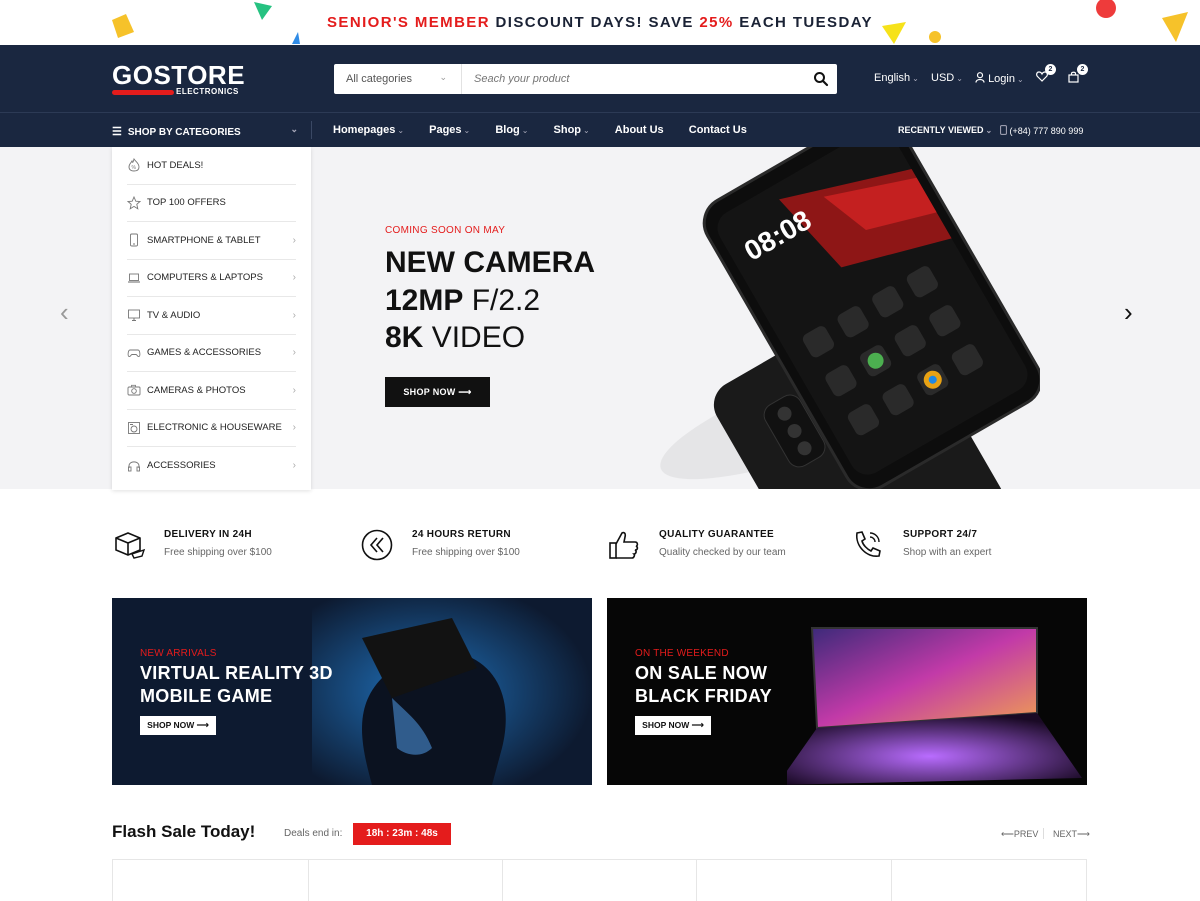 The height and width of the screenshot is (901, 1200). I want to click on category-item-hot-deals: % HOT DEALS!, so click(211, 166).